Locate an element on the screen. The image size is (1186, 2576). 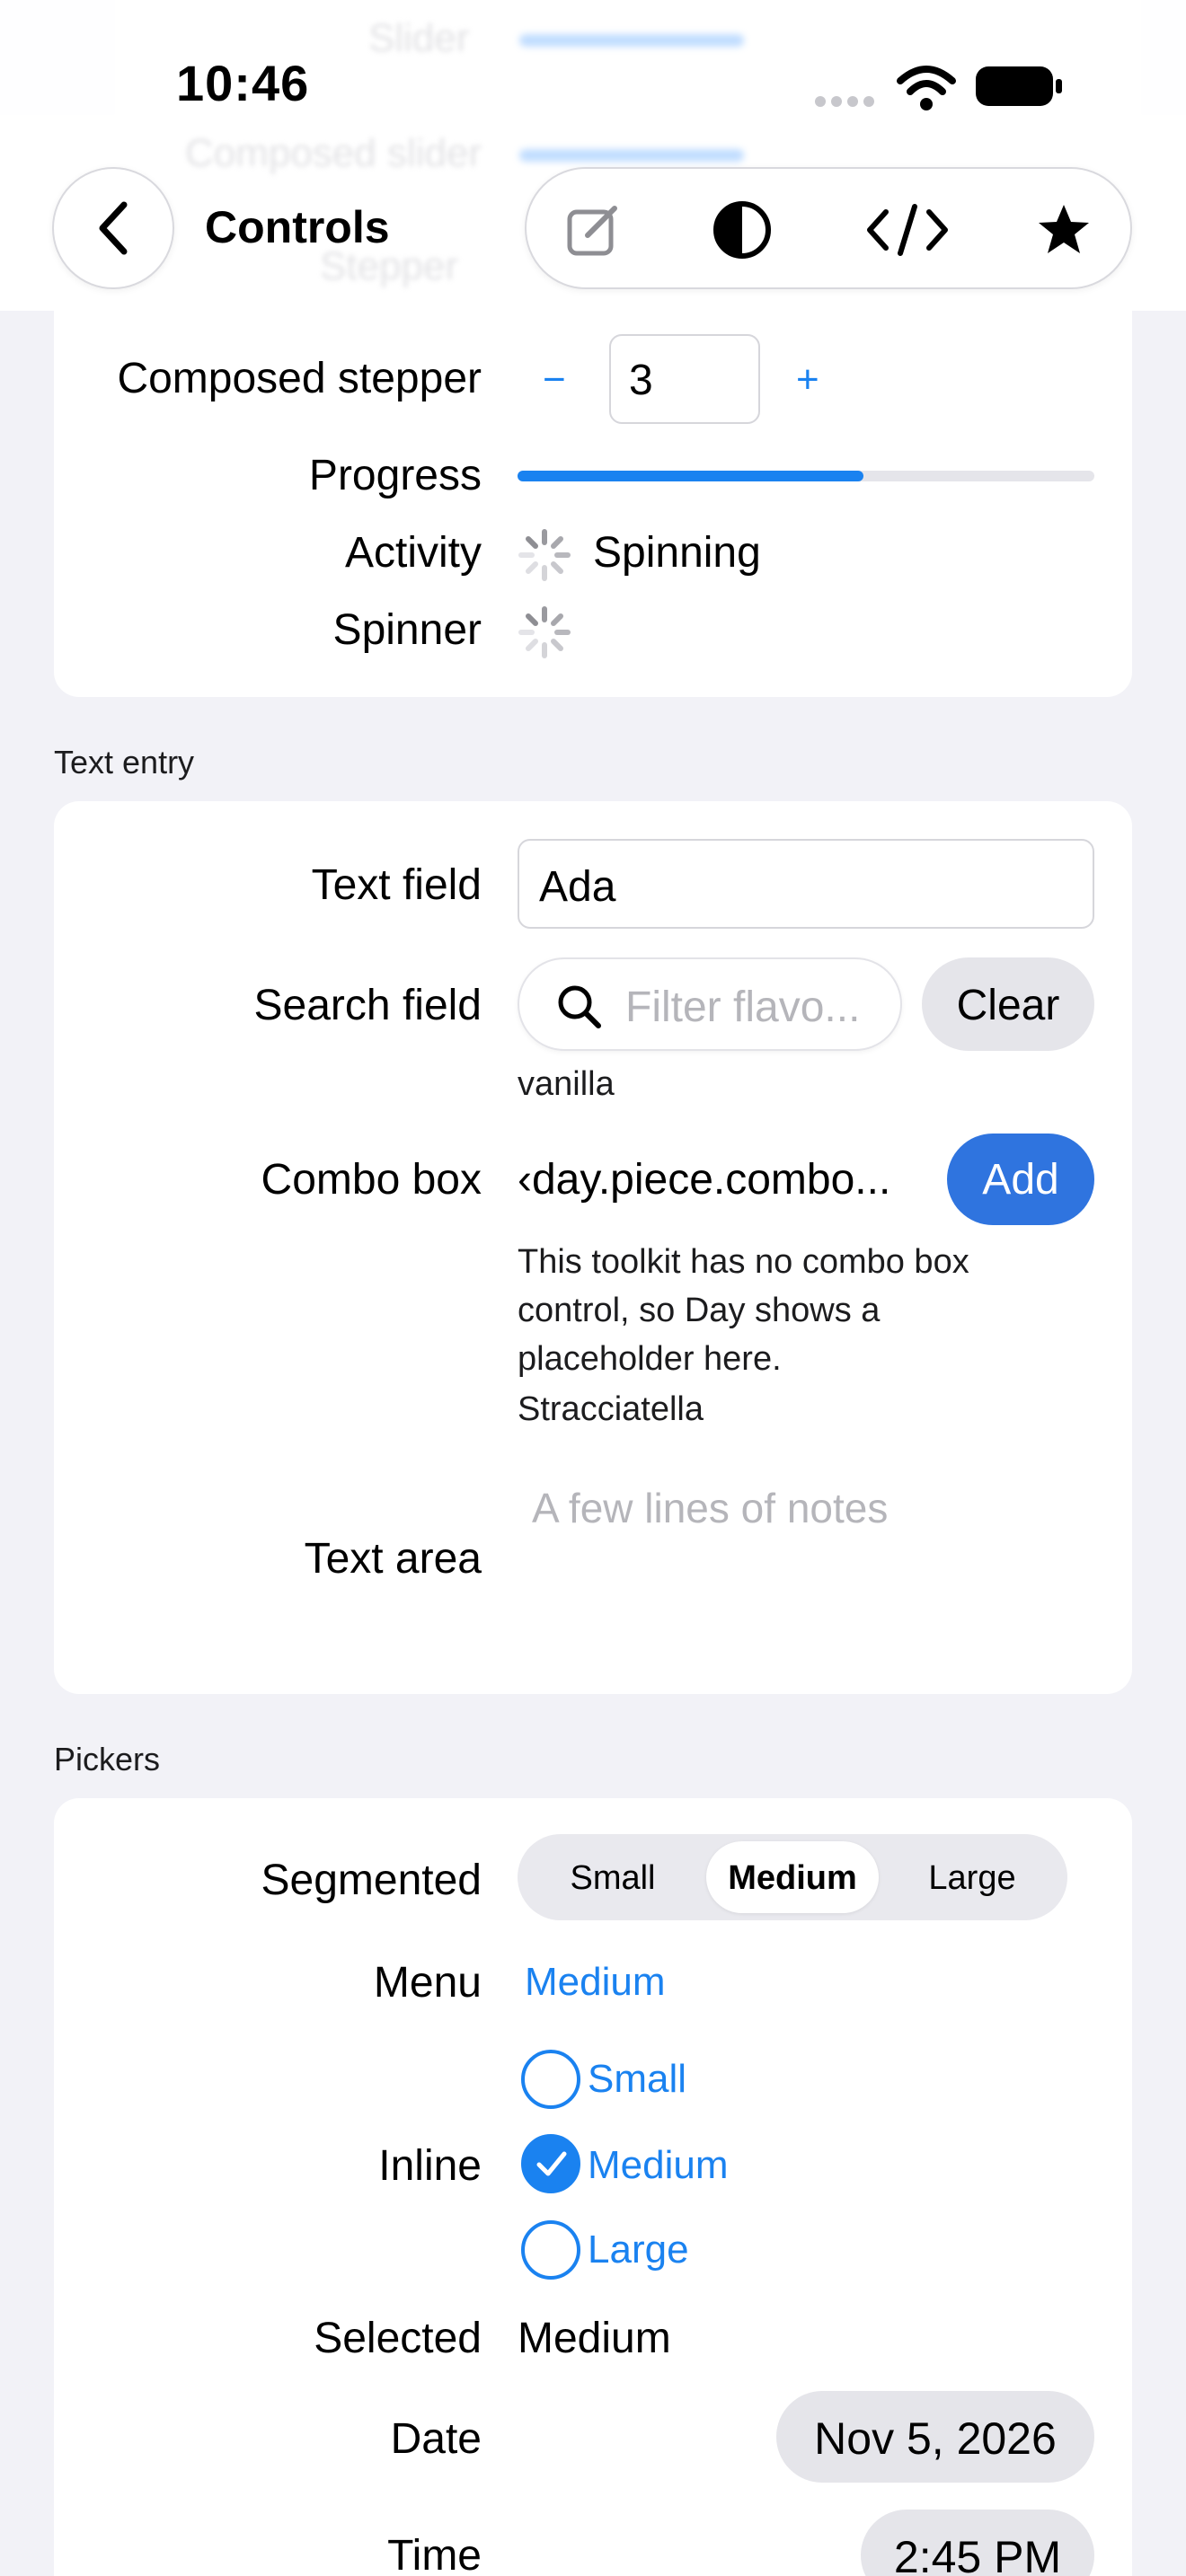
page-title: Controls is located at coordinates (297, 227).